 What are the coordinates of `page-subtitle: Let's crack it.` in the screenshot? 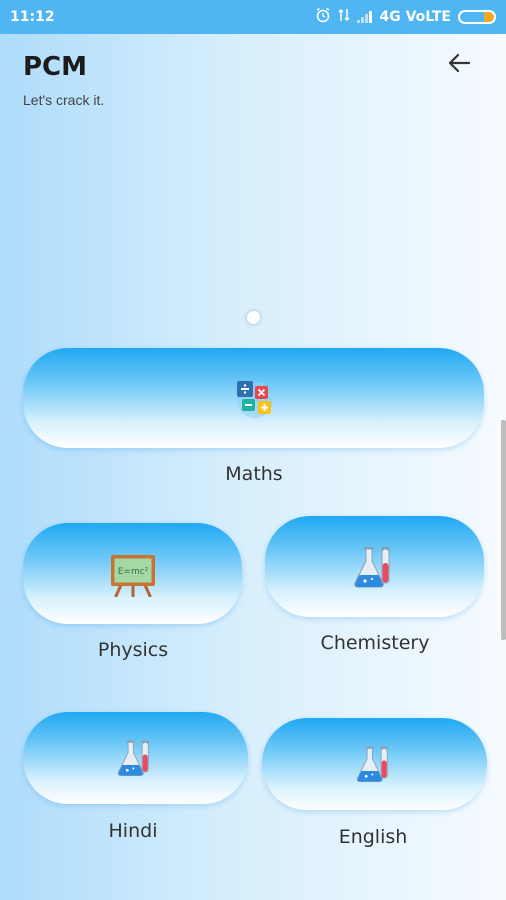 It's located at (64, 100).